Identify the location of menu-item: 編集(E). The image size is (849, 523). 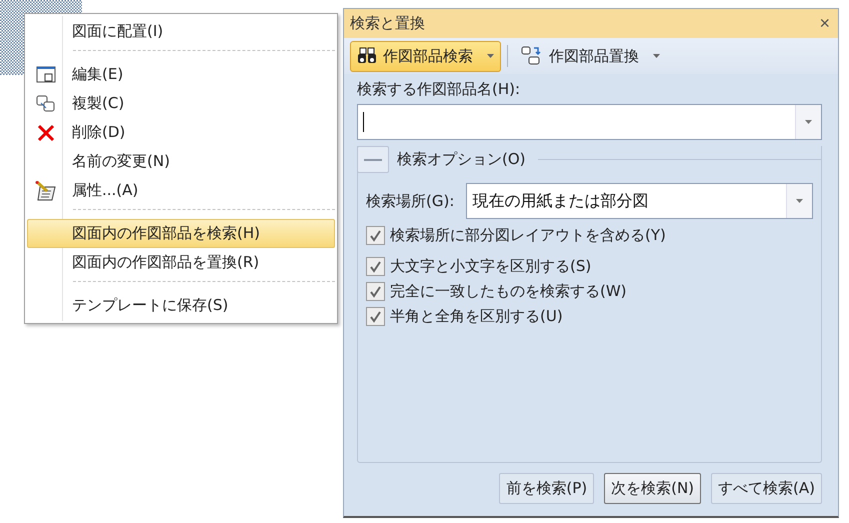
(181, 74).